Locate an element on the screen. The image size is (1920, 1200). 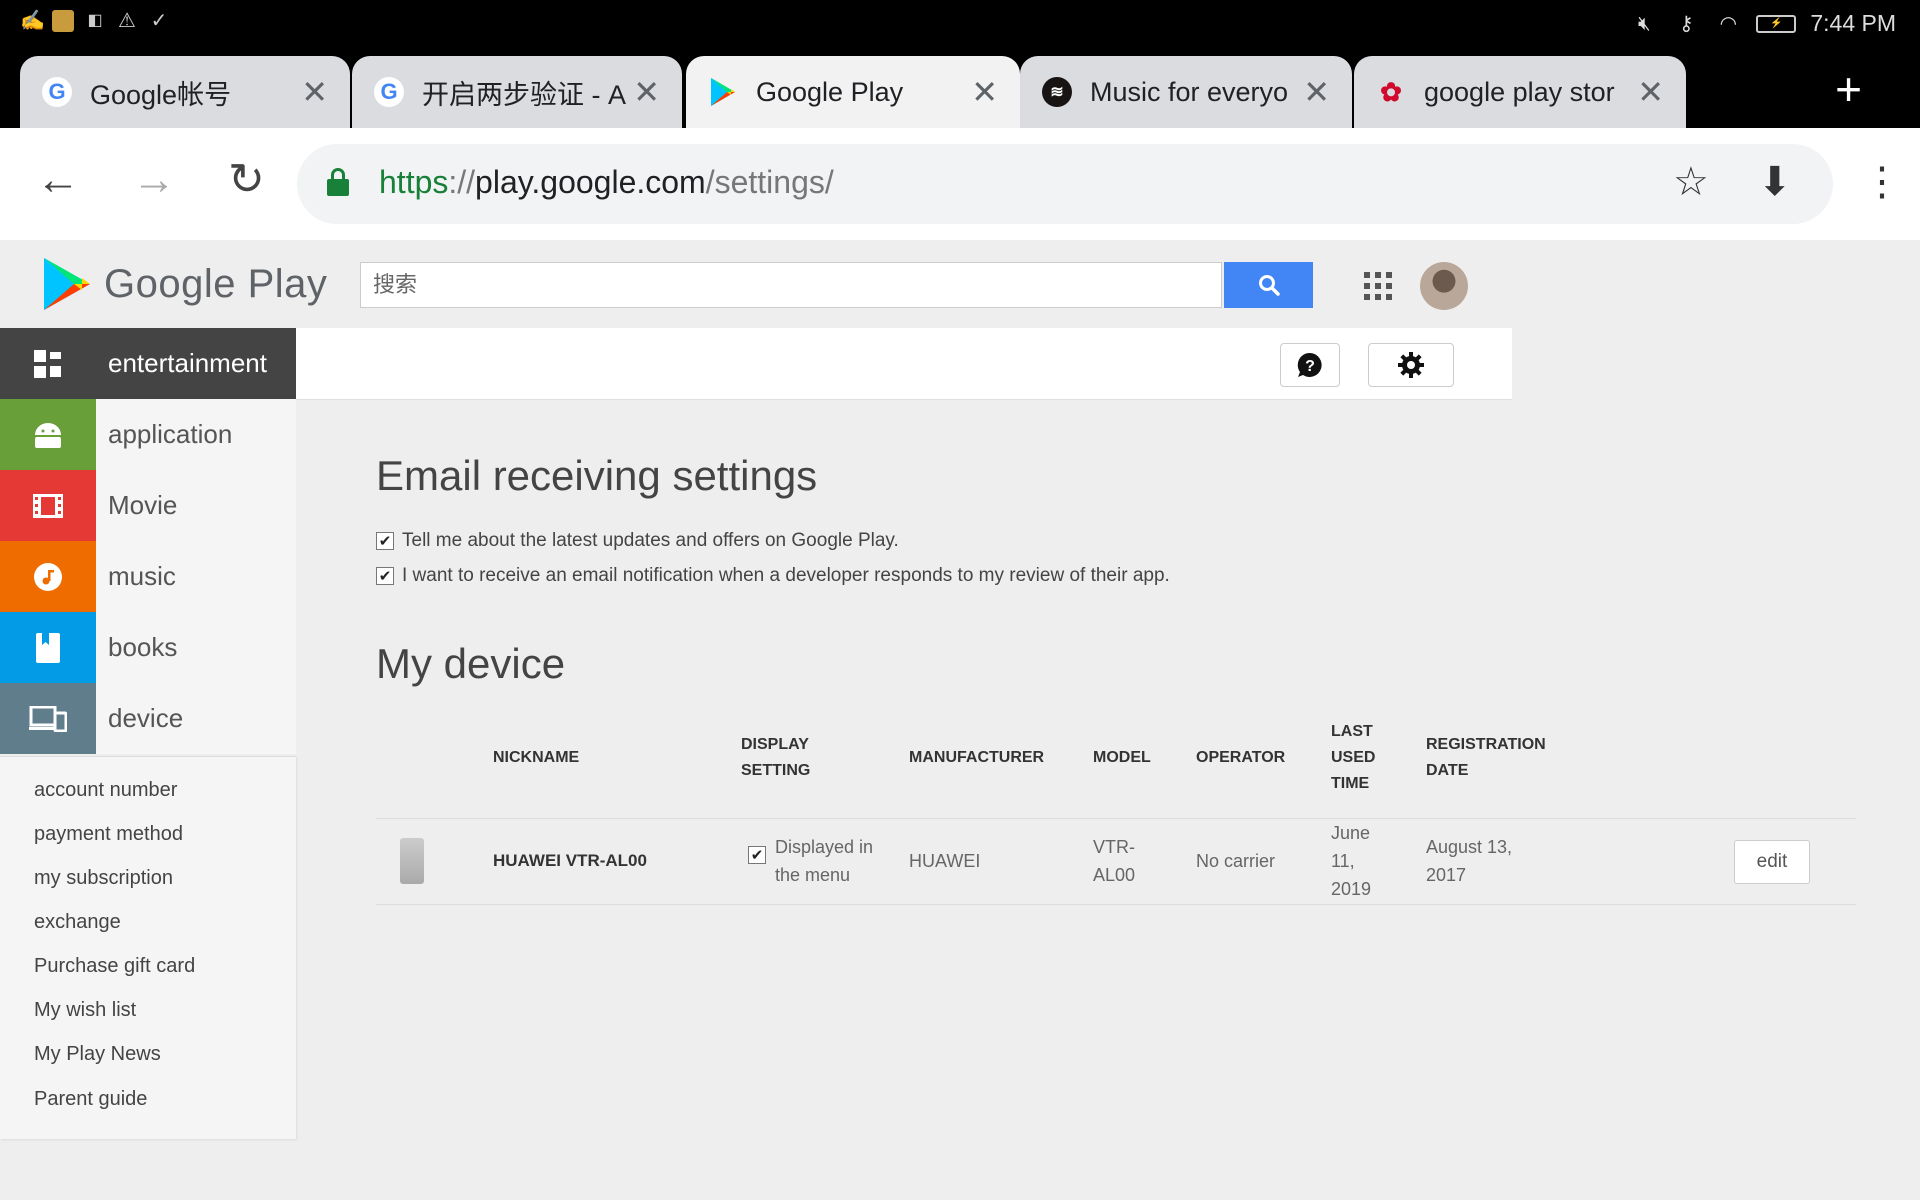
email-settings-title: Email receiving settings is located at coordinates (597, 475).